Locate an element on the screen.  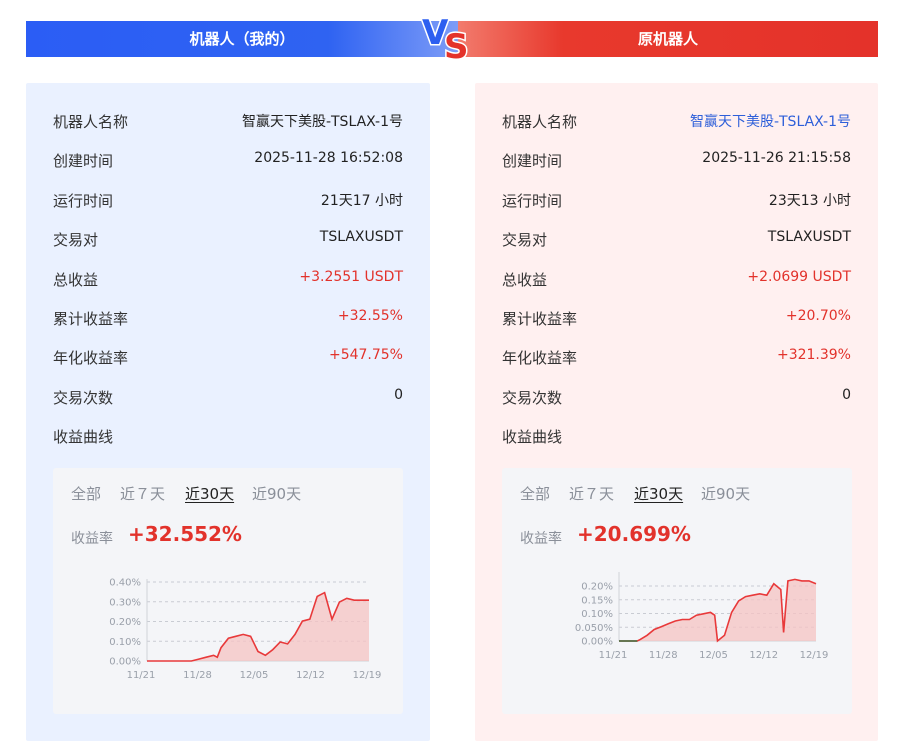
info-value: +20.70% is located at coordinates (818, 316).